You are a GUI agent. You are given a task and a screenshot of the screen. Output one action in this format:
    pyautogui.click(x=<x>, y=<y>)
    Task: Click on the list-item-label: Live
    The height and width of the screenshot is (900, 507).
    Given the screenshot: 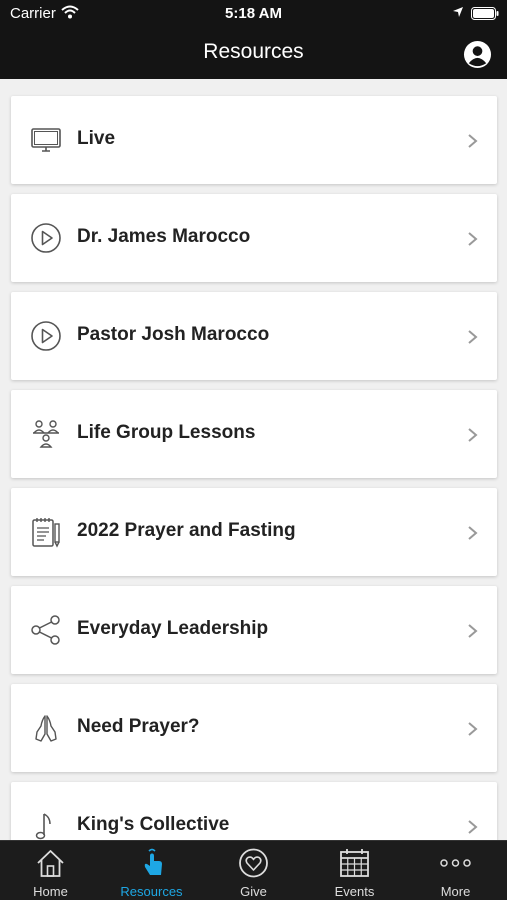 What is the action you would take?
    pyautogui.click(x=96, y=138)
    